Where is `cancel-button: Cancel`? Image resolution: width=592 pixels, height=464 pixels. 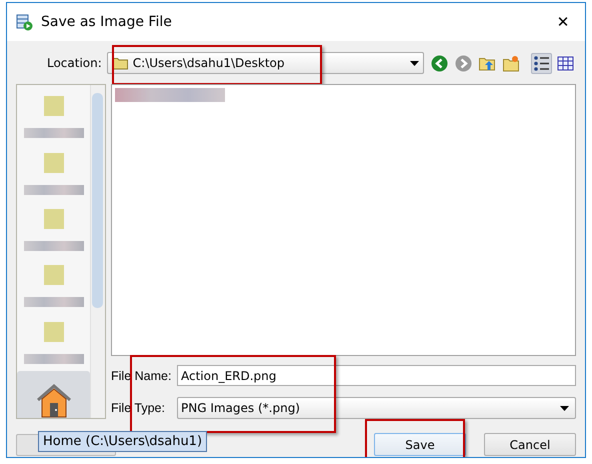 cancel-button: Cancel is located at coordinates (530, 444).